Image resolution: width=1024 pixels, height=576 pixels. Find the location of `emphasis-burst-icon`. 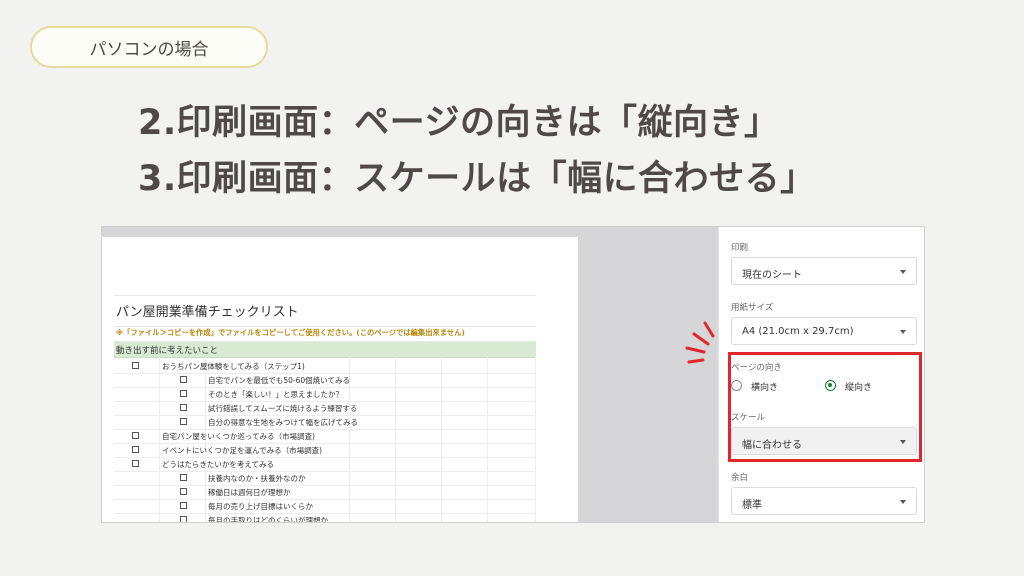

emphasis-burst-icon is located at coordinates (700, 342).